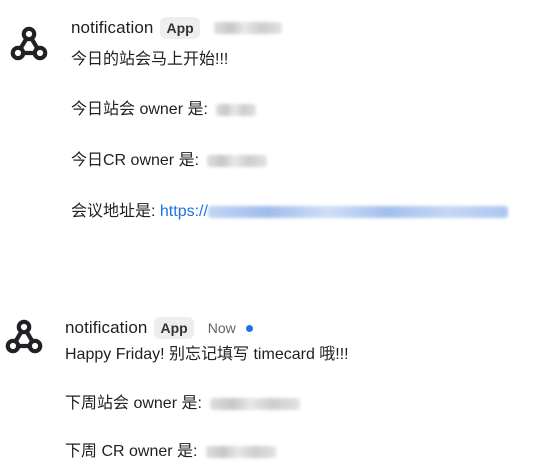 This screenshot has width=547, height=470. Describe the element at coordinates (139, 109) in the screenshot. I see `message-line-label: 今日站会 owner 是:` at that location.